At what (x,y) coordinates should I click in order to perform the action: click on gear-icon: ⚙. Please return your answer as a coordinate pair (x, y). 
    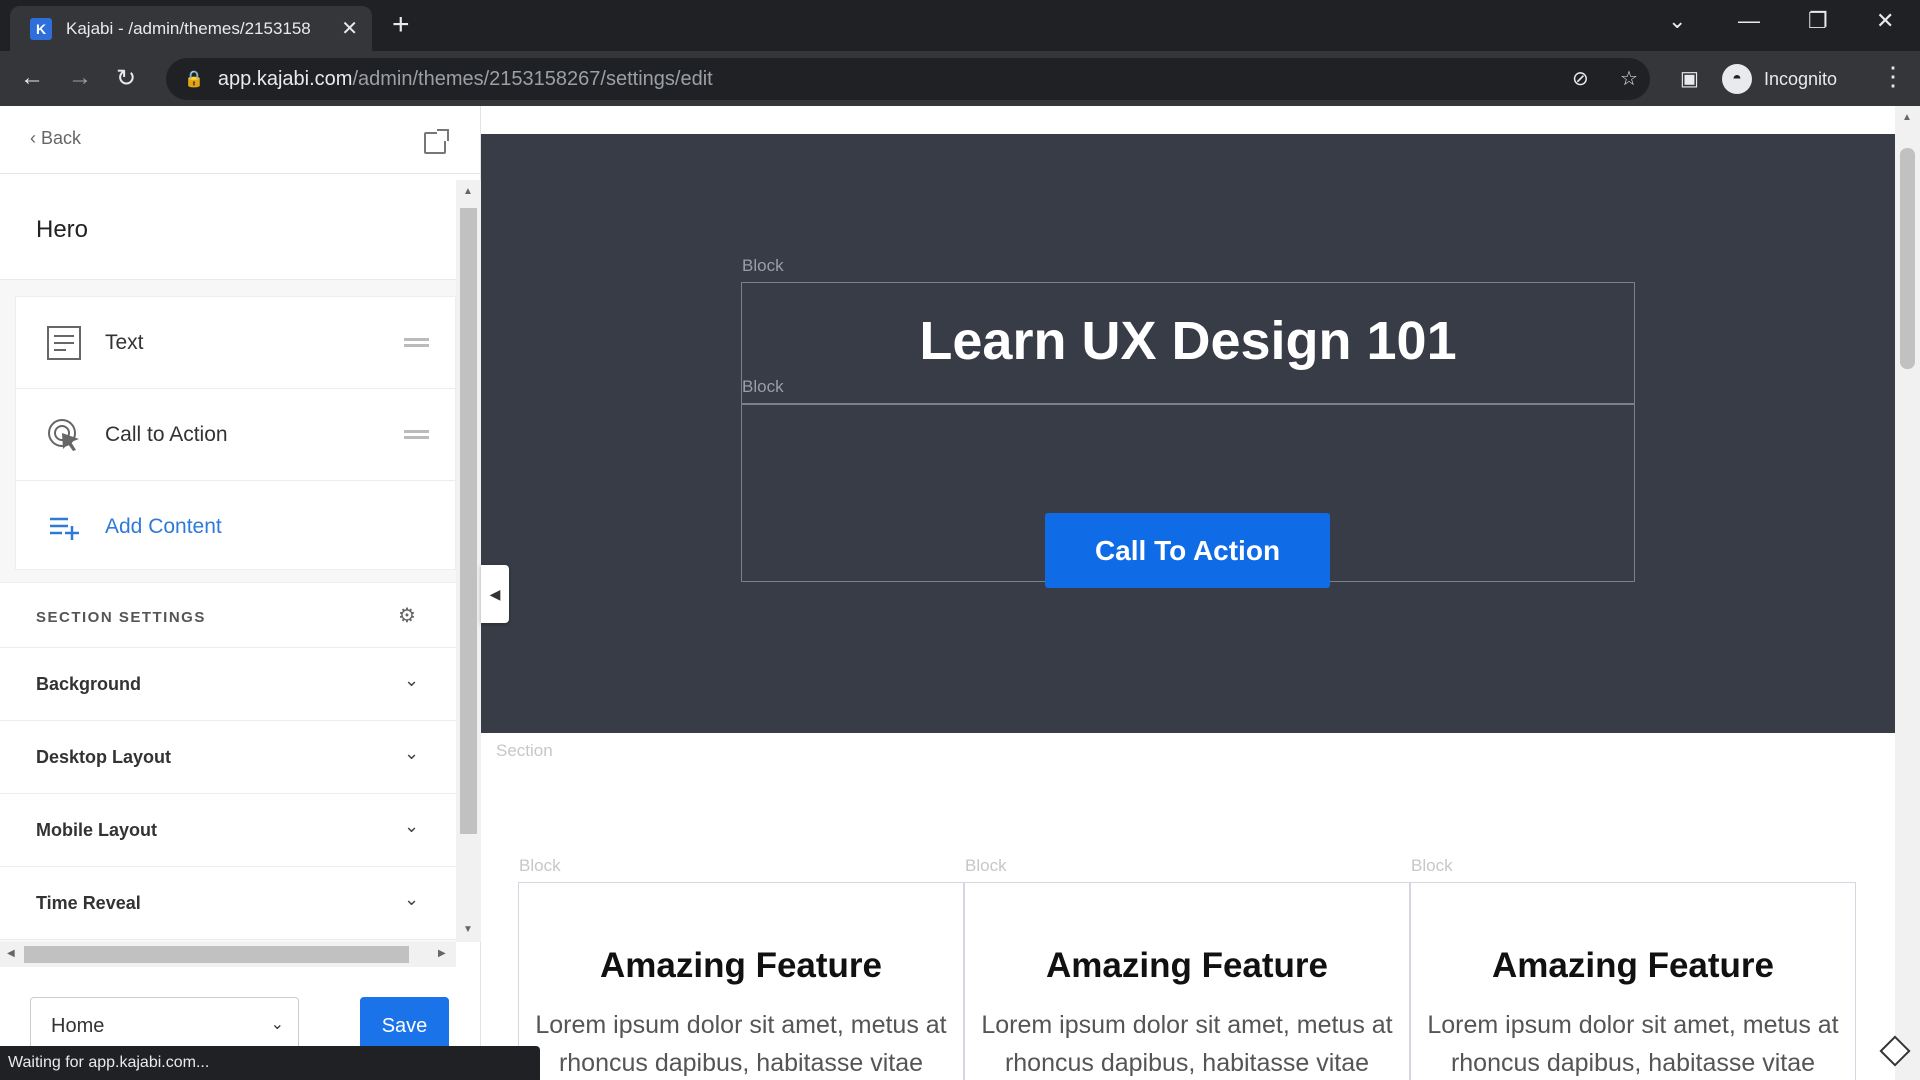
    Looking at the image, I should click on (407, 615).